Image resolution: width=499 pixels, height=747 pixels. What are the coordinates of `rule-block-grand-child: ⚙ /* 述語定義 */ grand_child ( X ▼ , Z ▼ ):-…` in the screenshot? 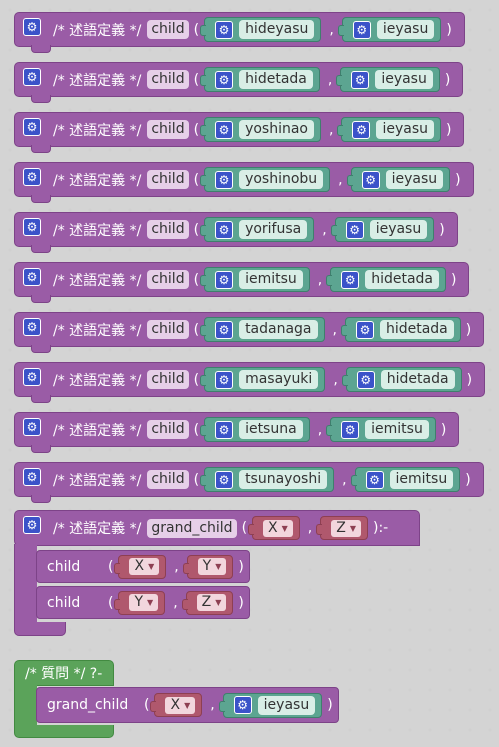 It's located at (217, 573).